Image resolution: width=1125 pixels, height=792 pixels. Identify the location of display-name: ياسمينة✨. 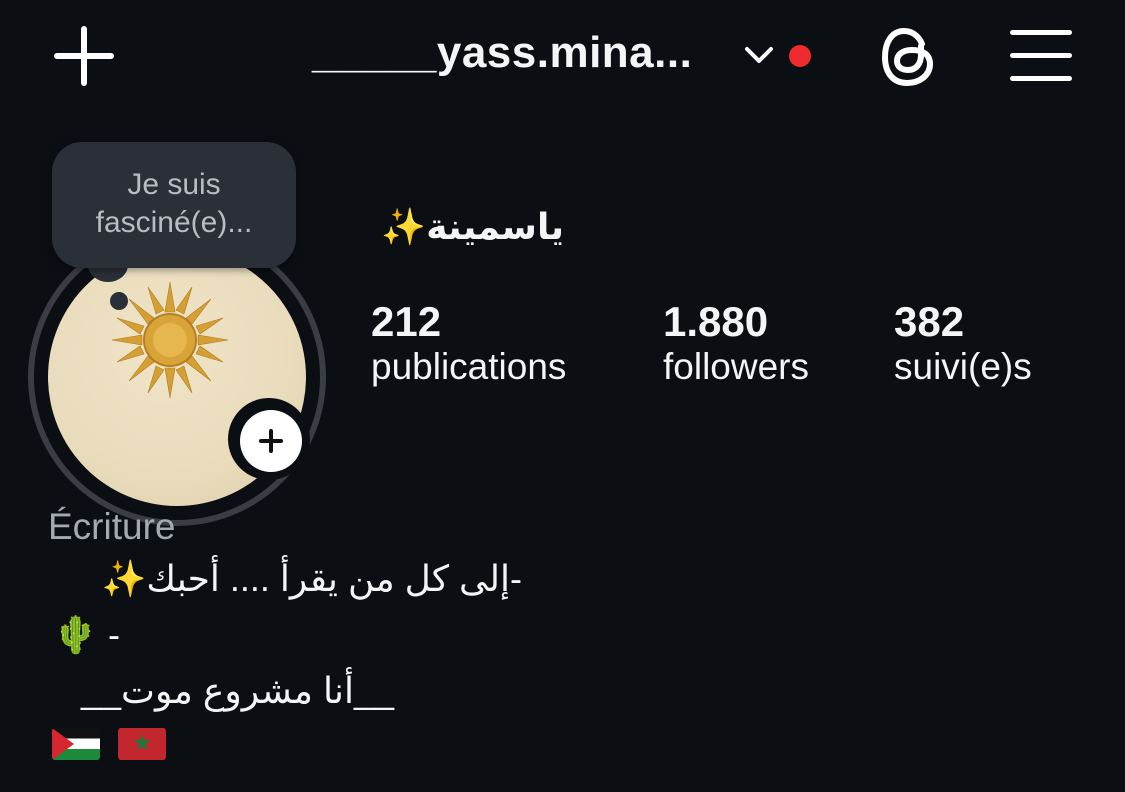
(472, 226).